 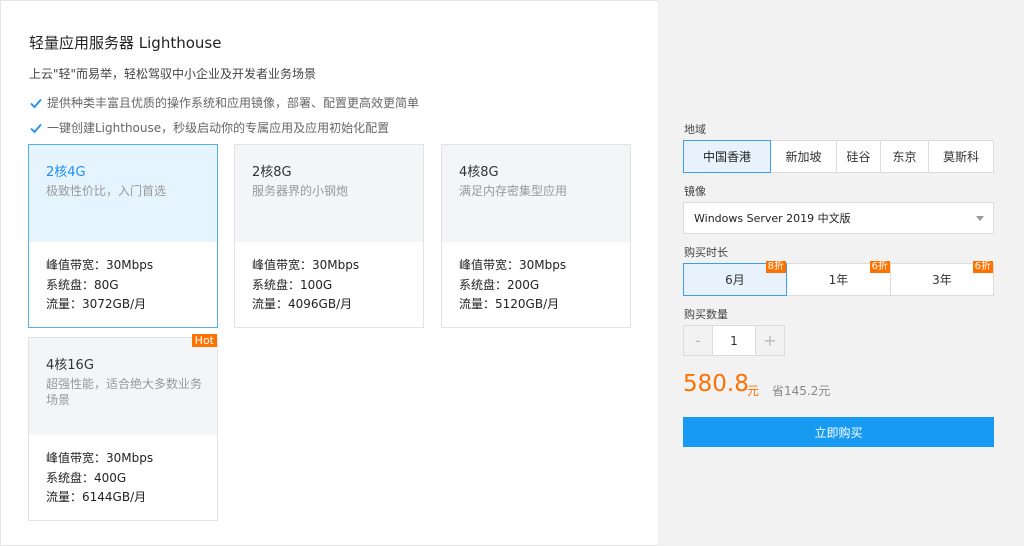 What do you see at coordinates (479, 172) in the screenshot?
I see `plan-name: 4核8G` at bounding box center [479, 172].